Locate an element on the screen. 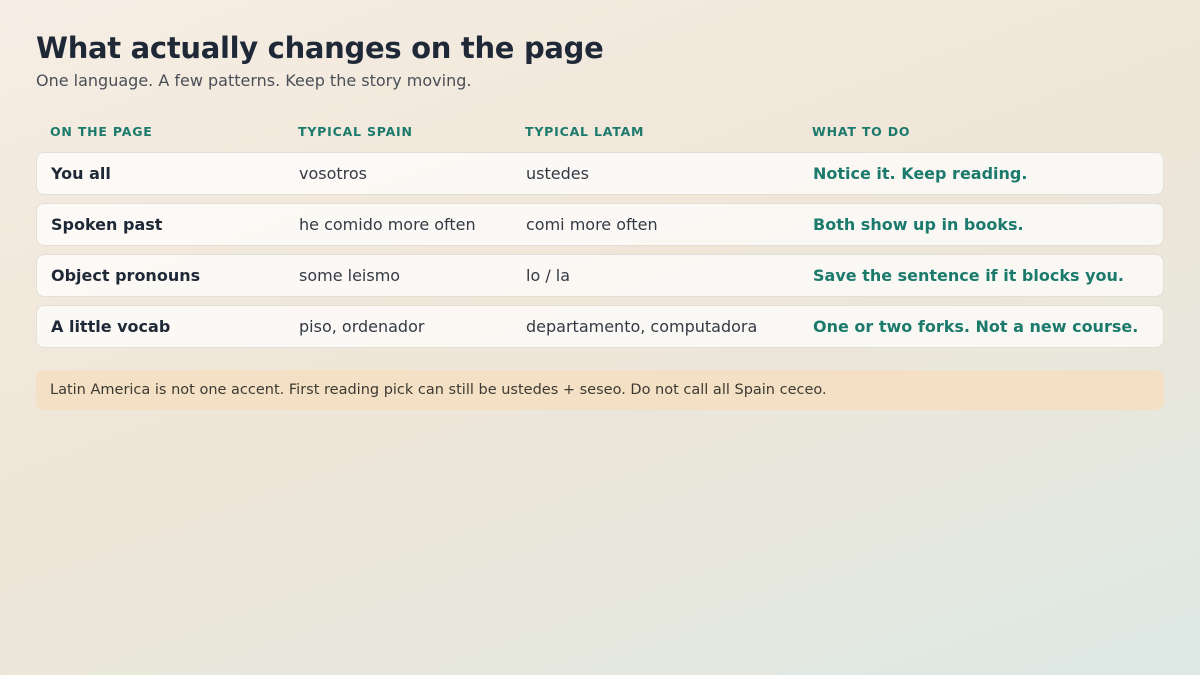  column-header-typical-spain: TYPICAL SPAIN is located at coordinates (355, 131).